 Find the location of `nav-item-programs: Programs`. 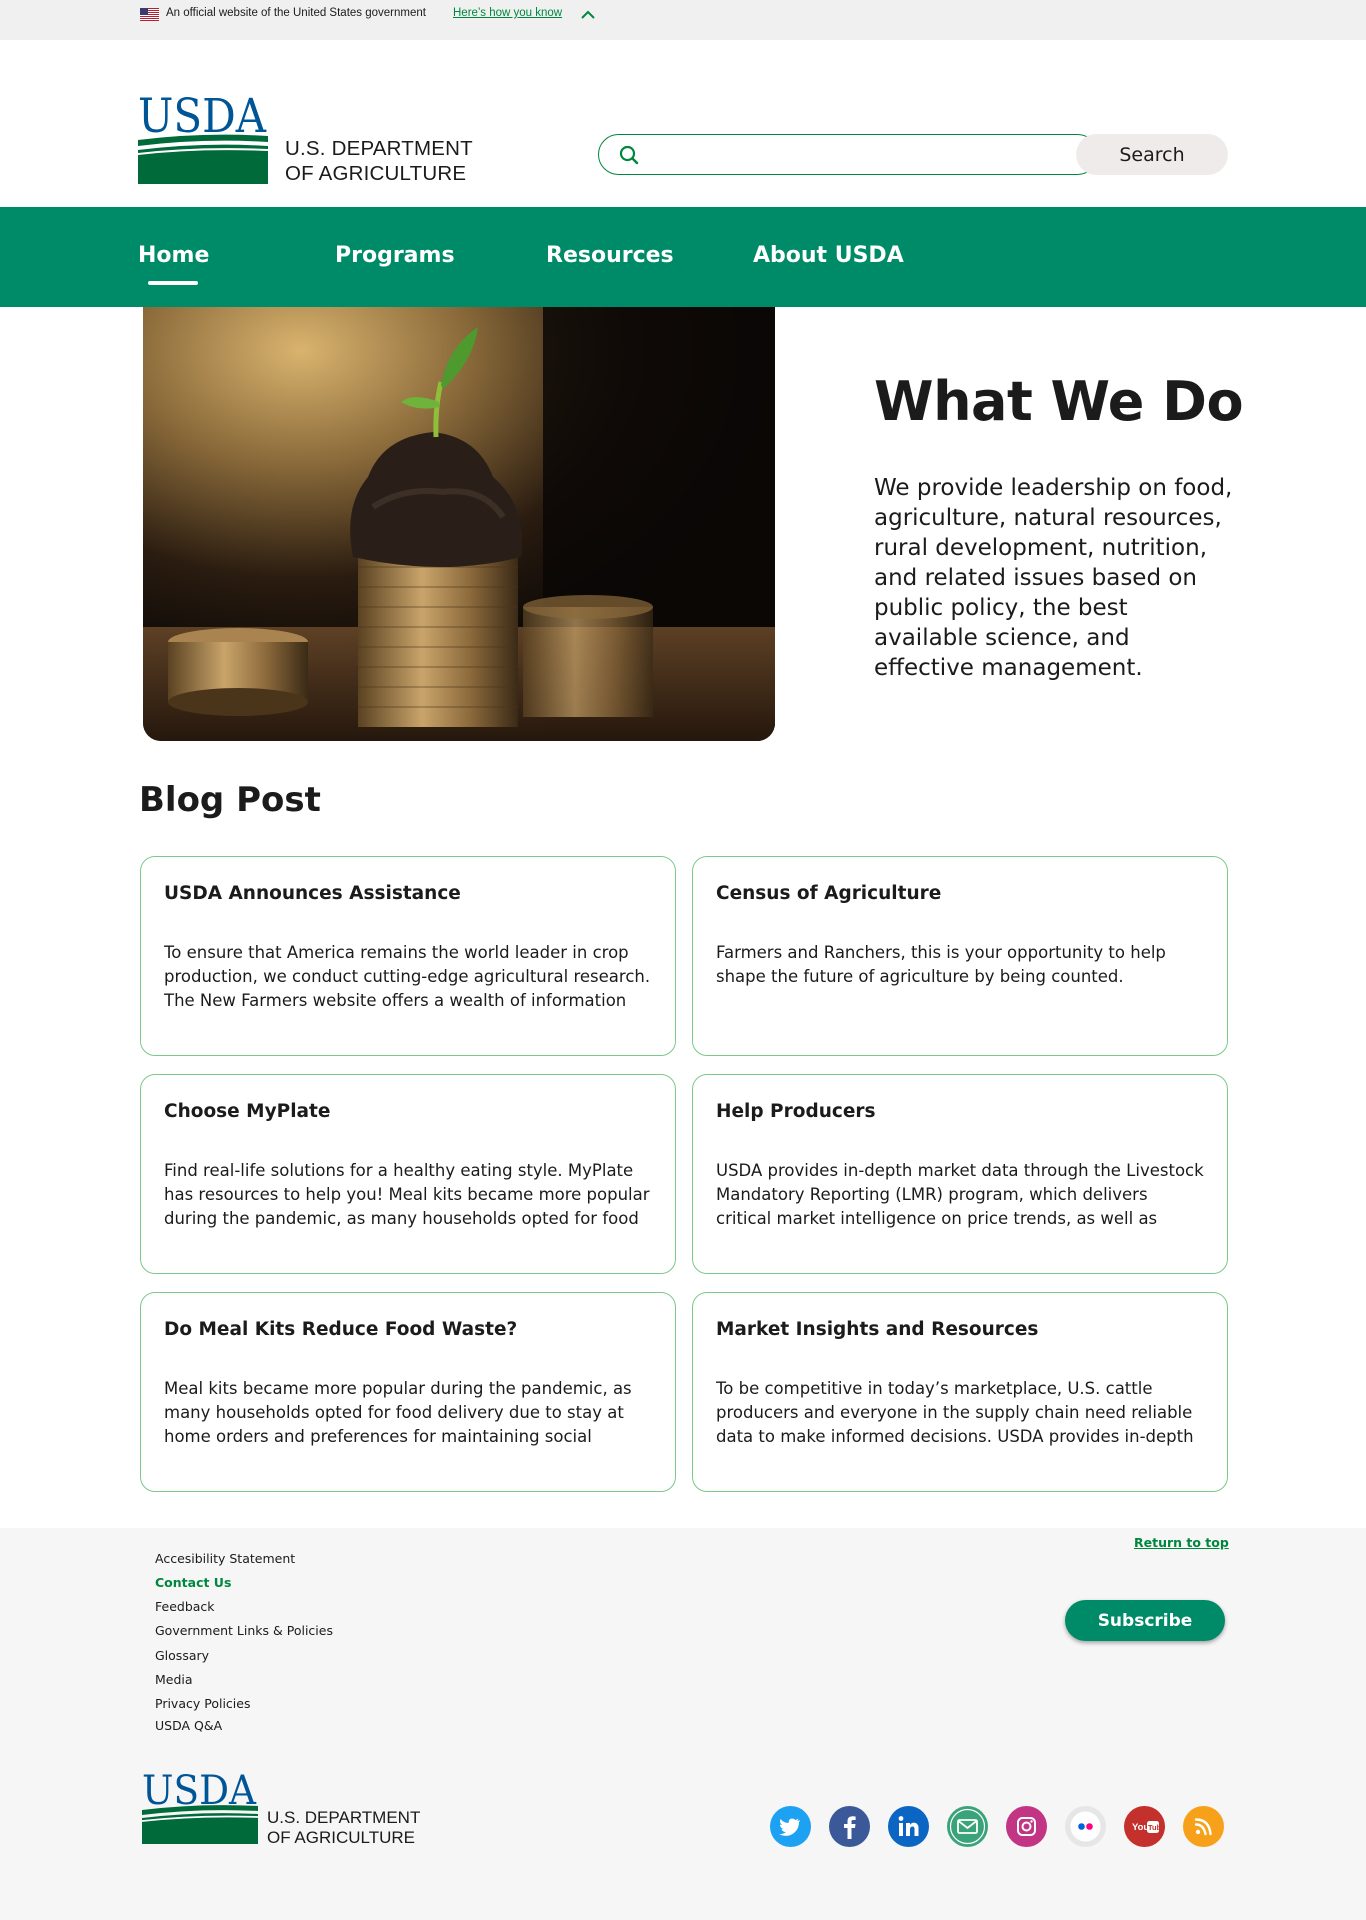

nav-item-programs: Programs is located at coordinates (395, 255).